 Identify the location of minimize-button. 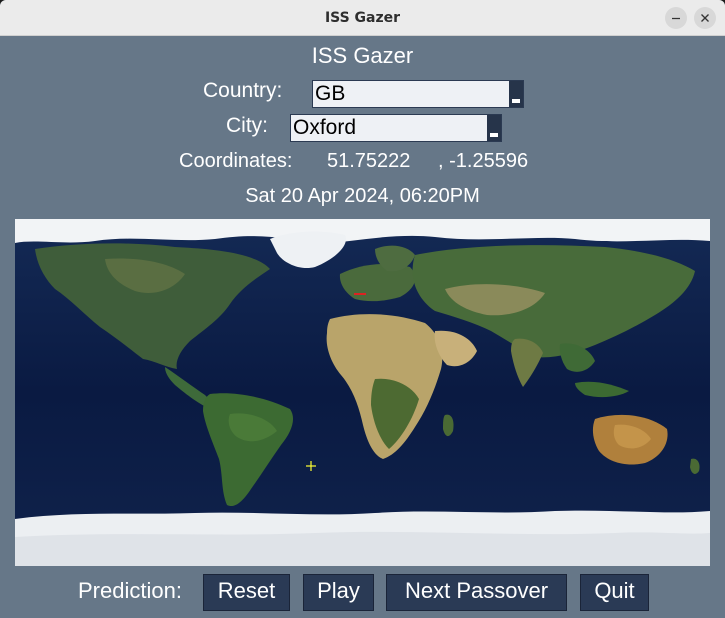
(676, 18).